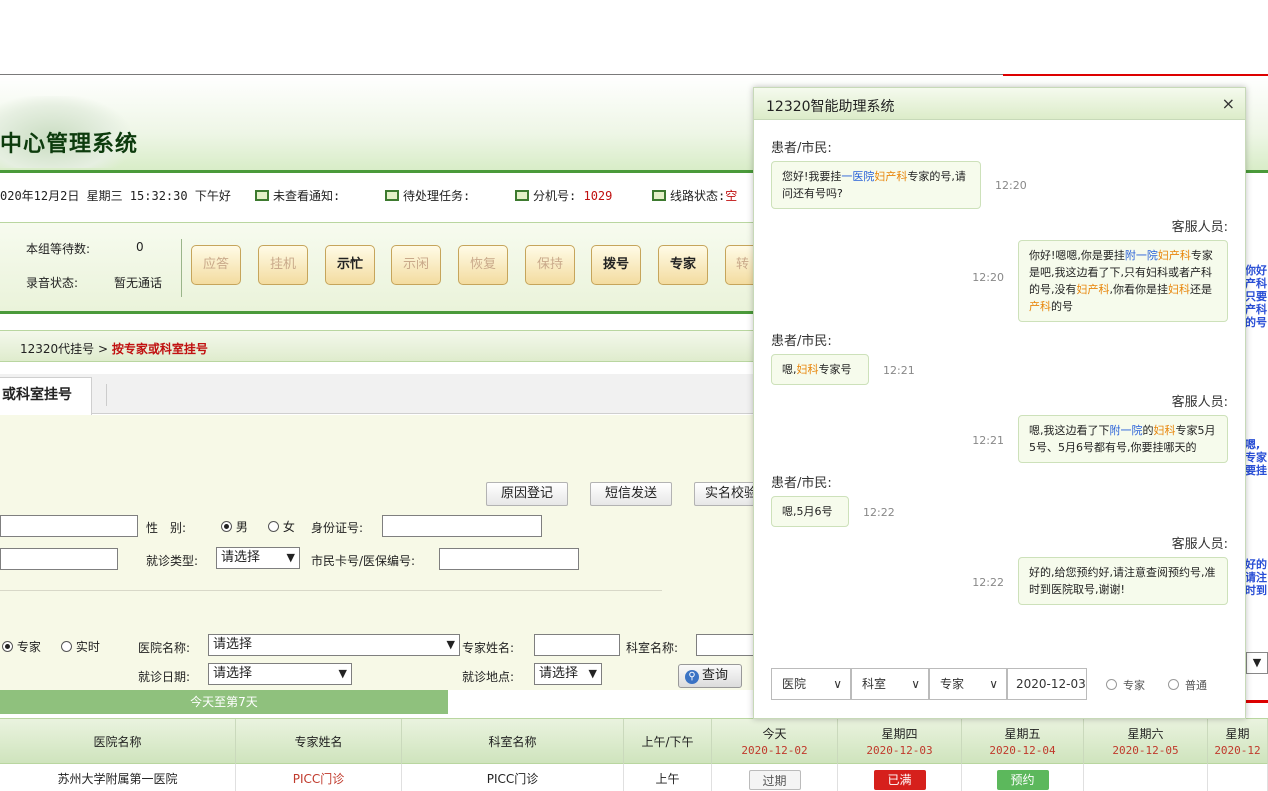  I want to click on message-text: 你好!嗯嗯,你是要挂, so click(1077, 255).